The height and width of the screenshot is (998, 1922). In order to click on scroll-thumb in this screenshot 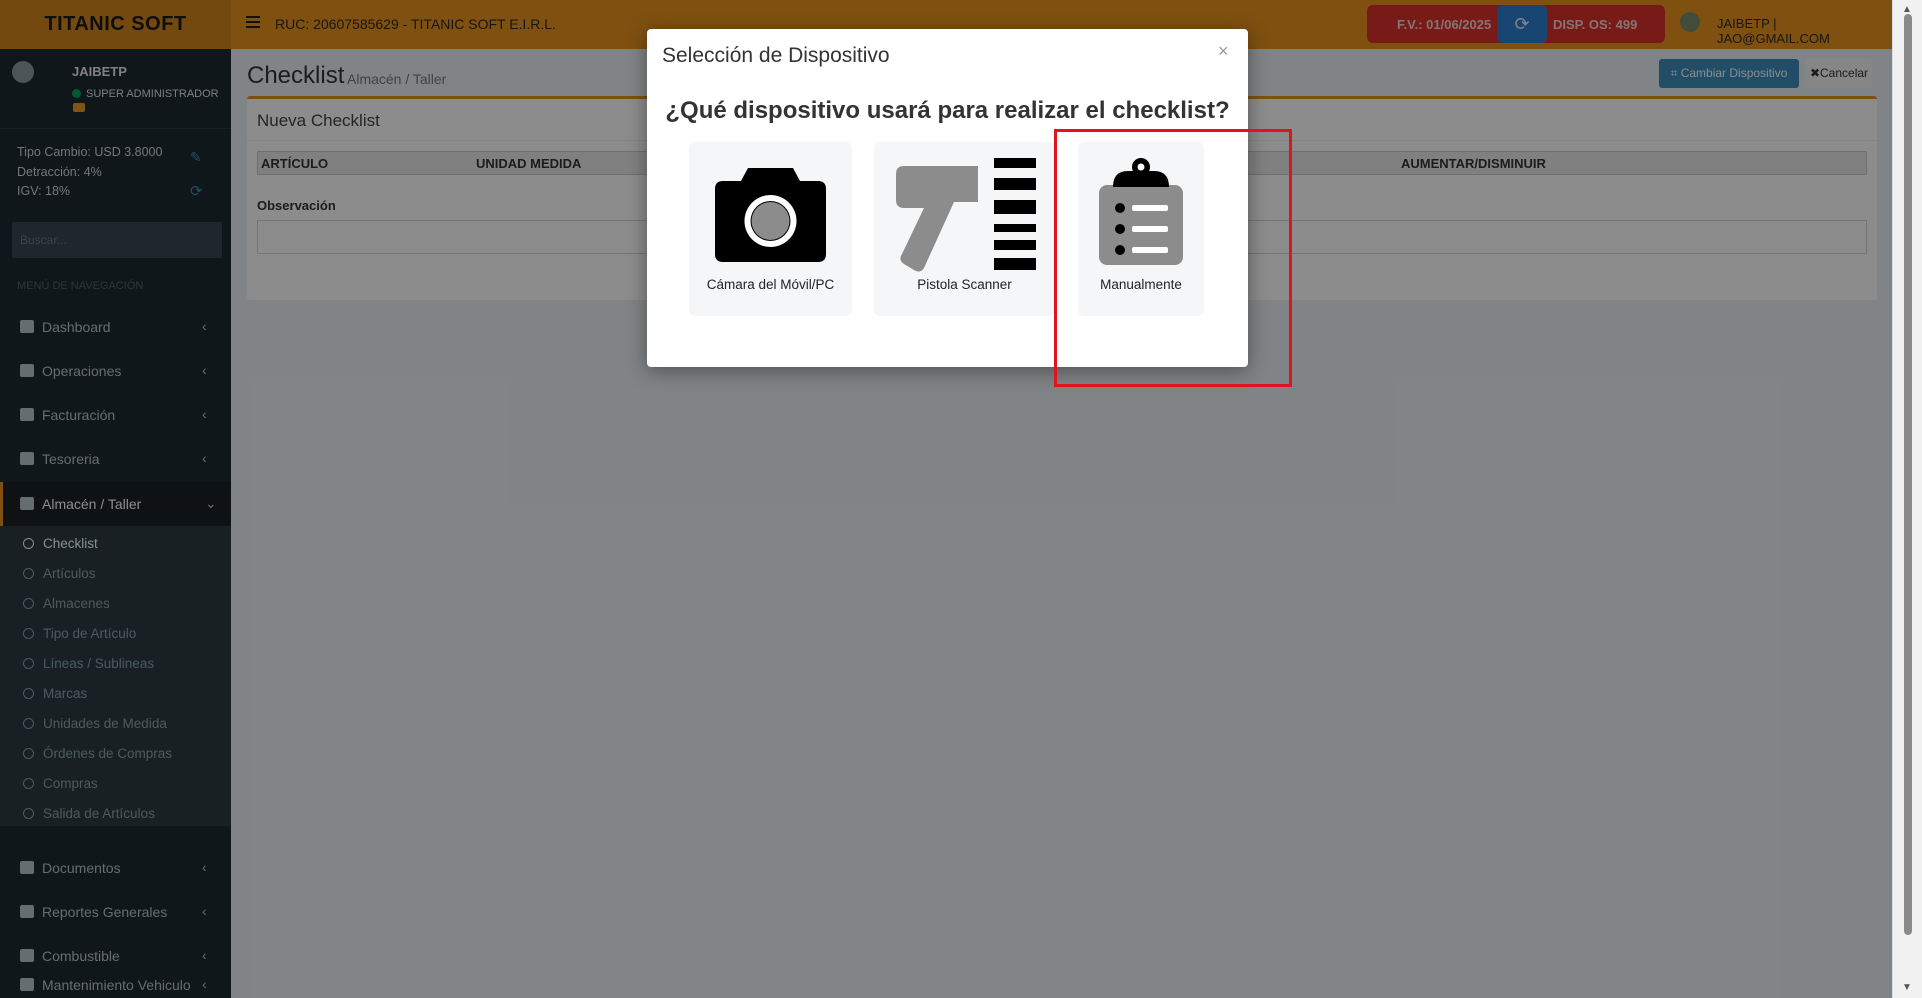, I will do `click(1908, 474)`.